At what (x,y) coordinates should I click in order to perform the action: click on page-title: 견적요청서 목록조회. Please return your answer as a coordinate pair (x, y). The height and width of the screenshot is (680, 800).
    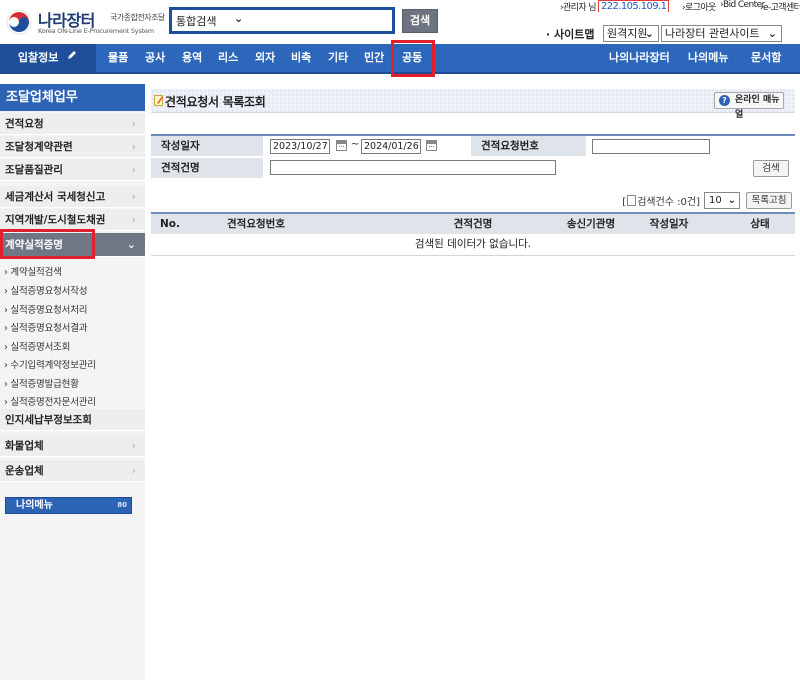
    Looking at the image, I should click on (215, 102).